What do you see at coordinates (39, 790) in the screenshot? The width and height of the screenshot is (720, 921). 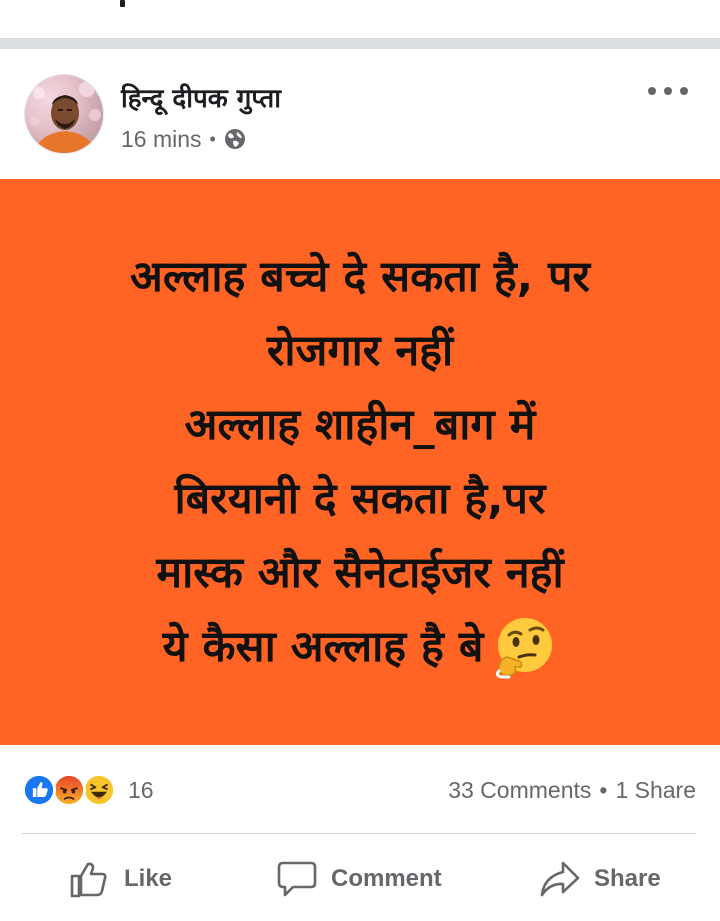 I see `like-reaction-icon` at bounding box center [39, 790].